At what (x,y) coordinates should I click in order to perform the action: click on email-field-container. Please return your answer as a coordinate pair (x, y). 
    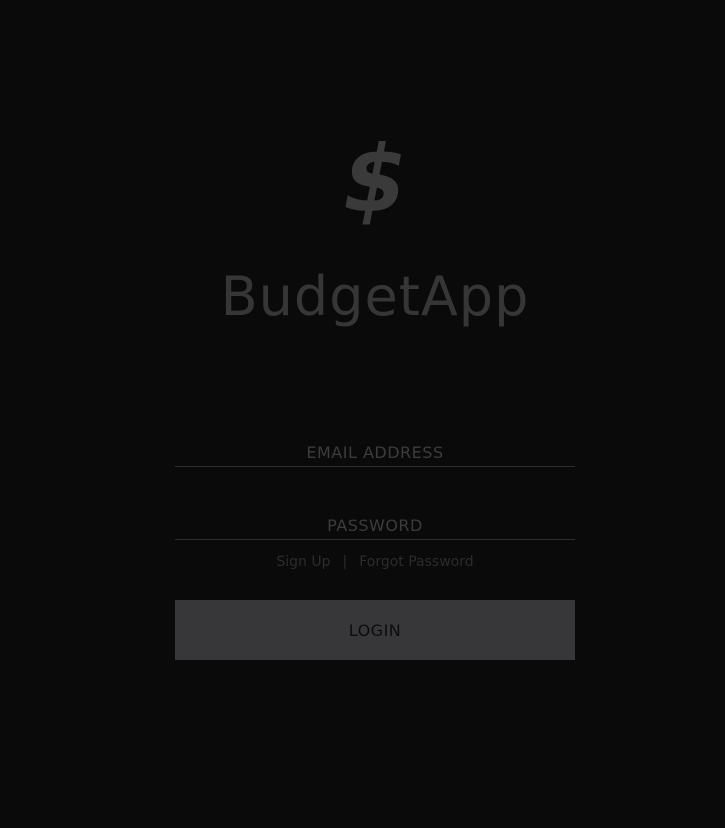
    Looking at the image, I should click on (375, 448).